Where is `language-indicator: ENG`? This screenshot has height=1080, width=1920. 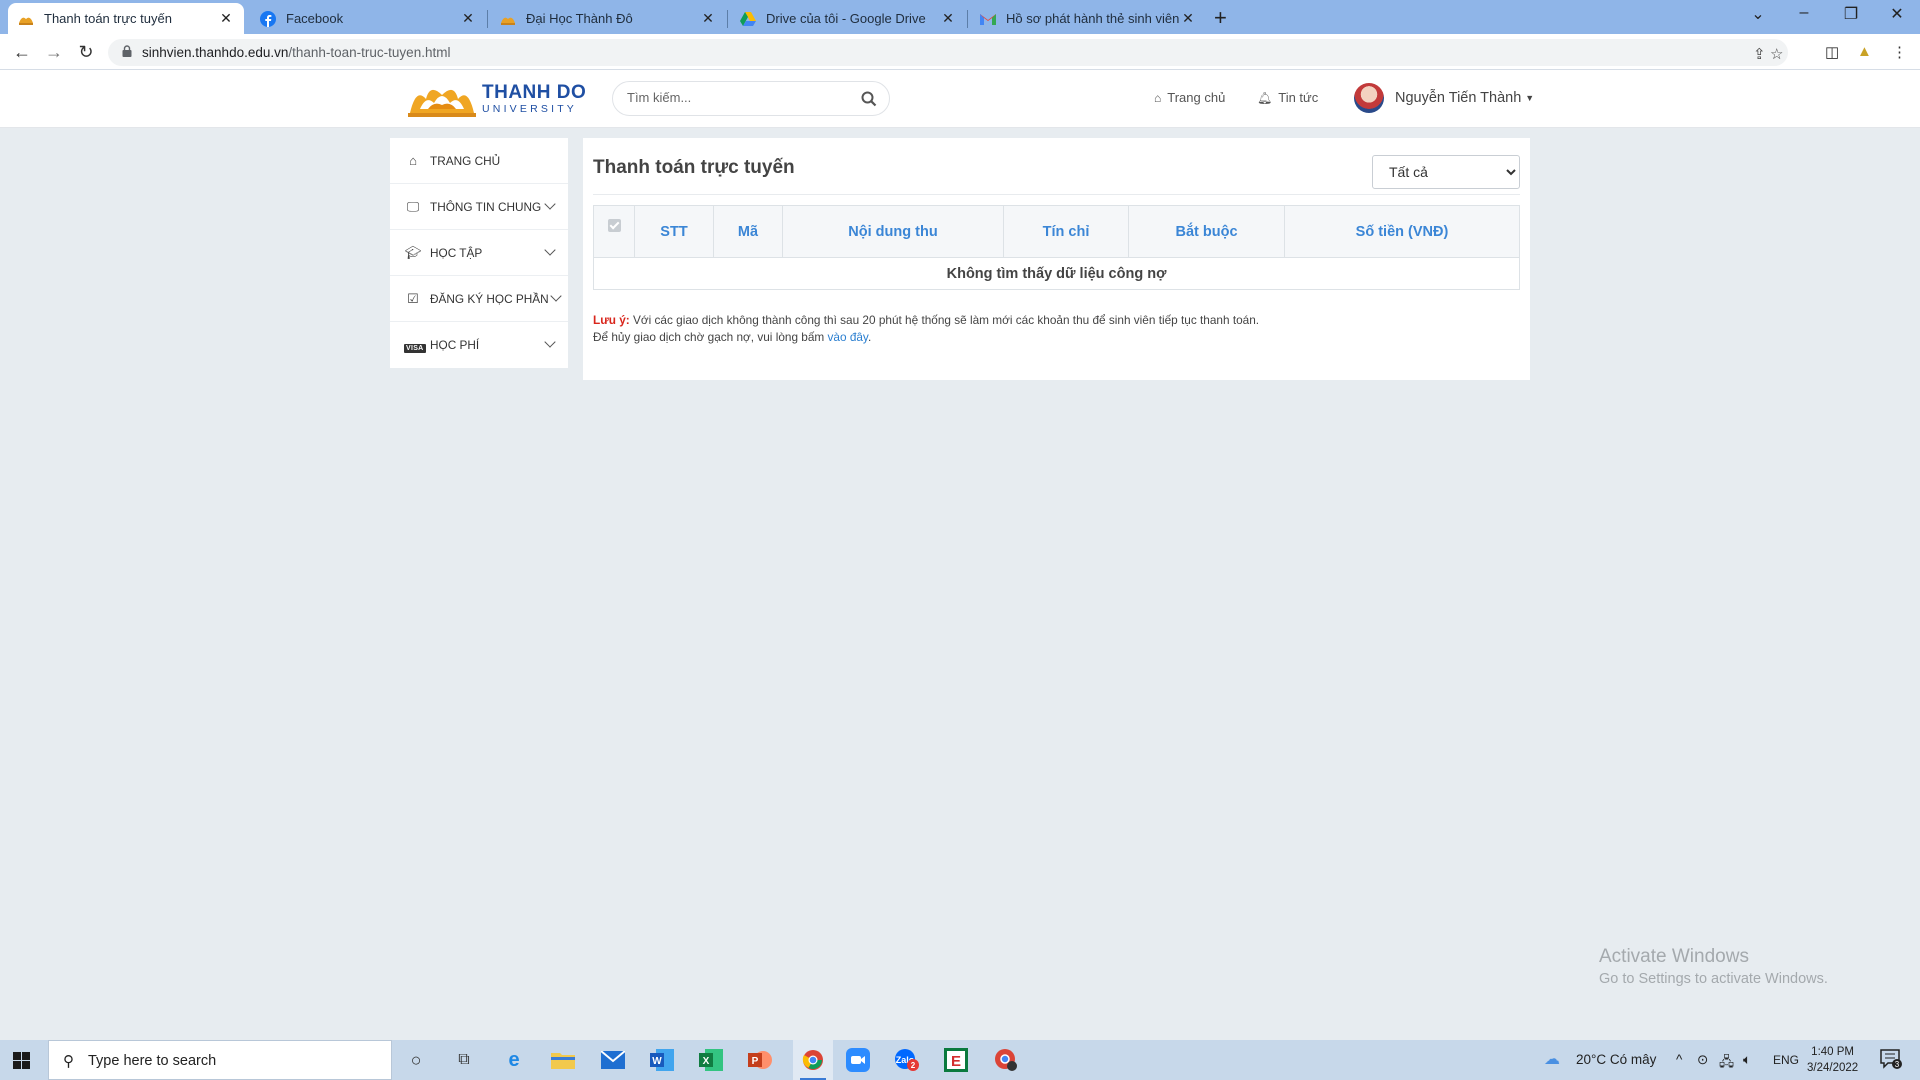
language-indicator: ENG is located at coordinates (1786, 1060).